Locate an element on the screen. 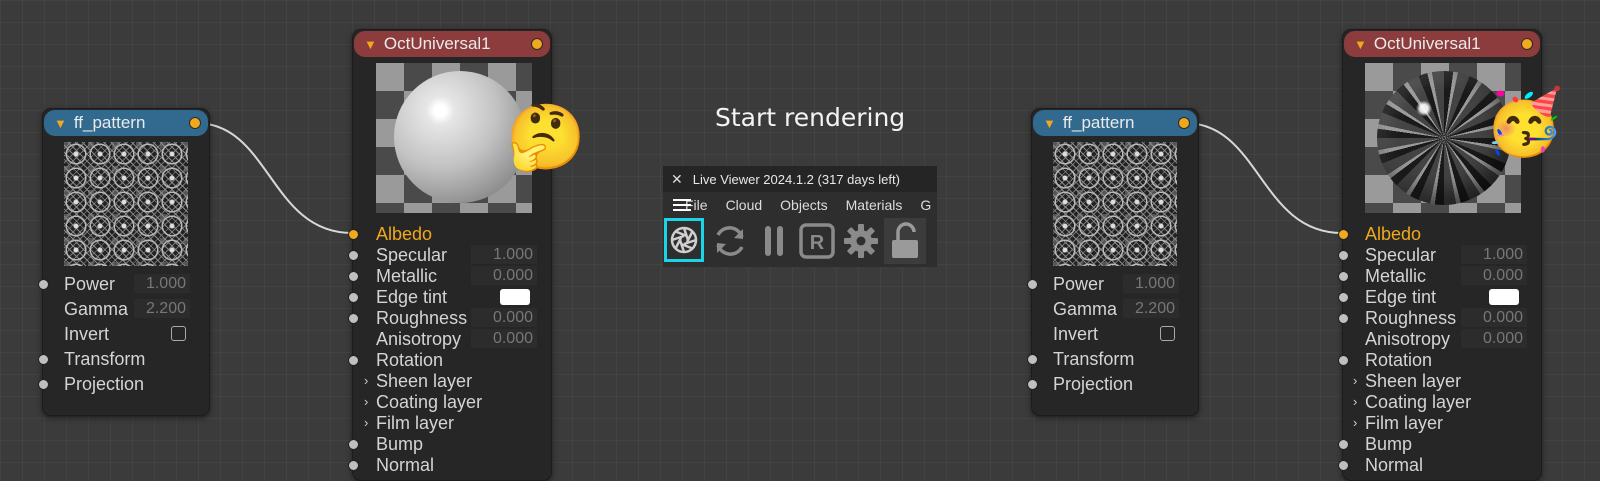 This screenshot has width=1600, height=481. param-label-edge-tint: Edge tint is located at coordinates (412, 296).